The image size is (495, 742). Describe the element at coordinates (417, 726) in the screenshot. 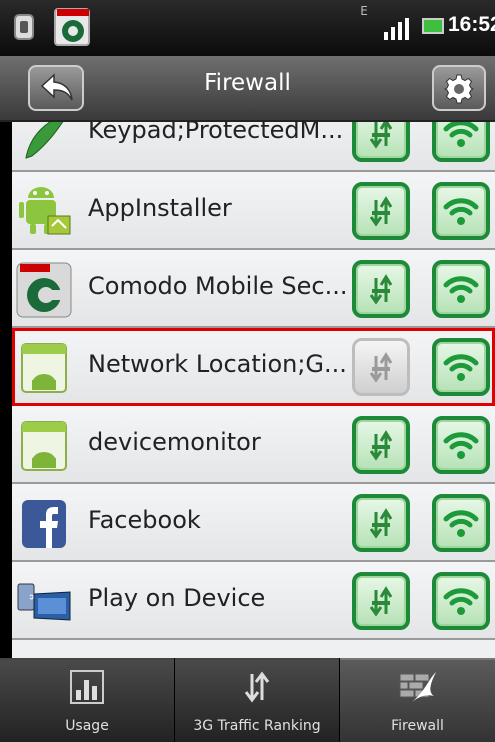

I see `tab-label: Firewall` at that location.